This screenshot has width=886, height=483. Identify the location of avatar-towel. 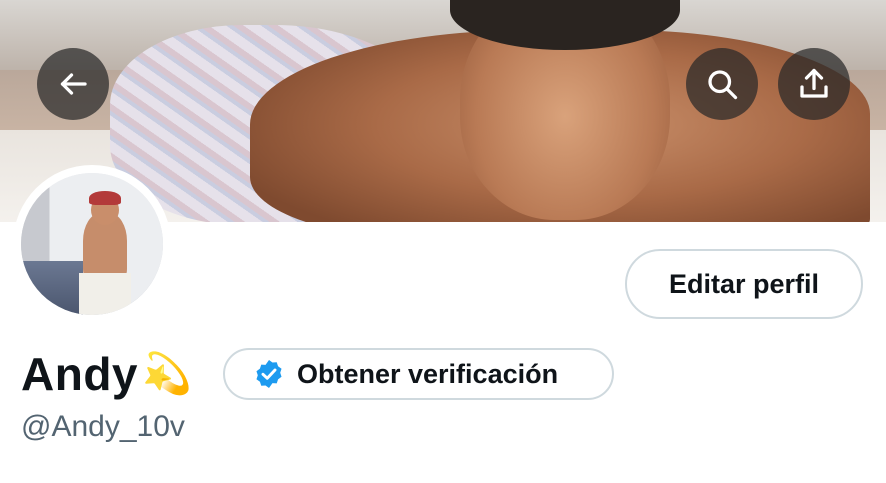
(105, 294).